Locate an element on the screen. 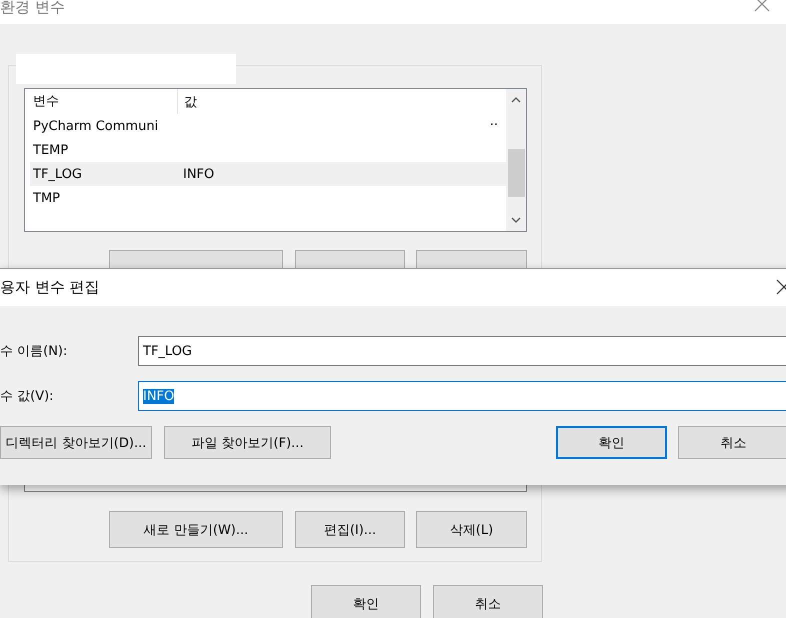  variable-list: 변수 값 PyCharm Communi .. TEMP TF_LOG INFO TMP is located at coordinates (275, 160).